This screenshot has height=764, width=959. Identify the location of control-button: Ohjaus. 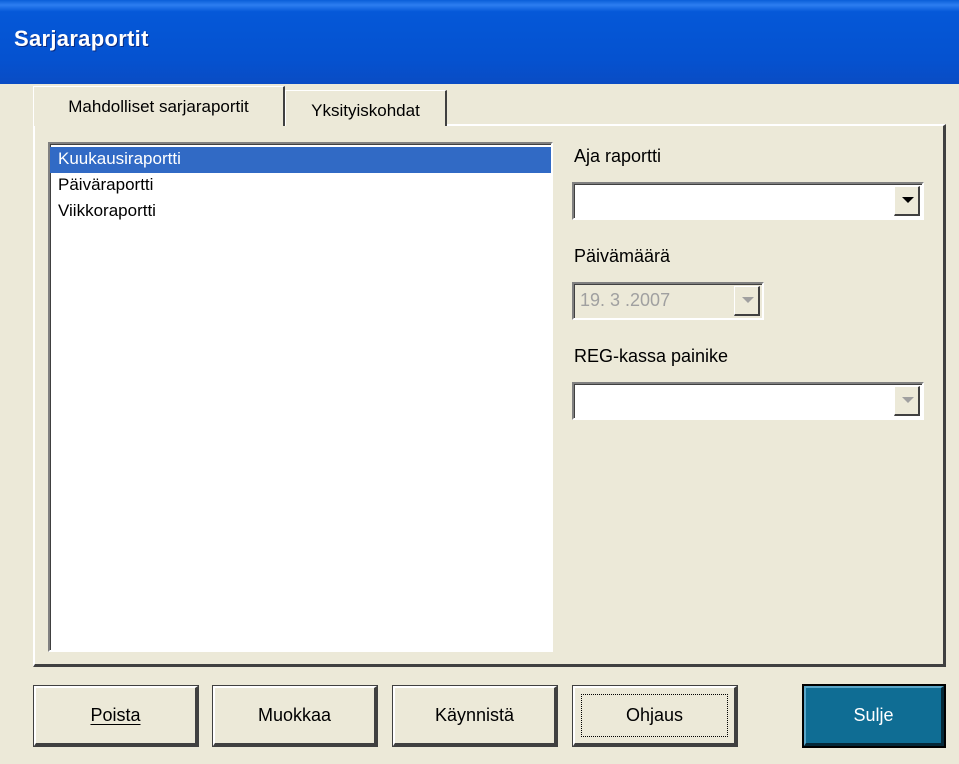
(655, 716).